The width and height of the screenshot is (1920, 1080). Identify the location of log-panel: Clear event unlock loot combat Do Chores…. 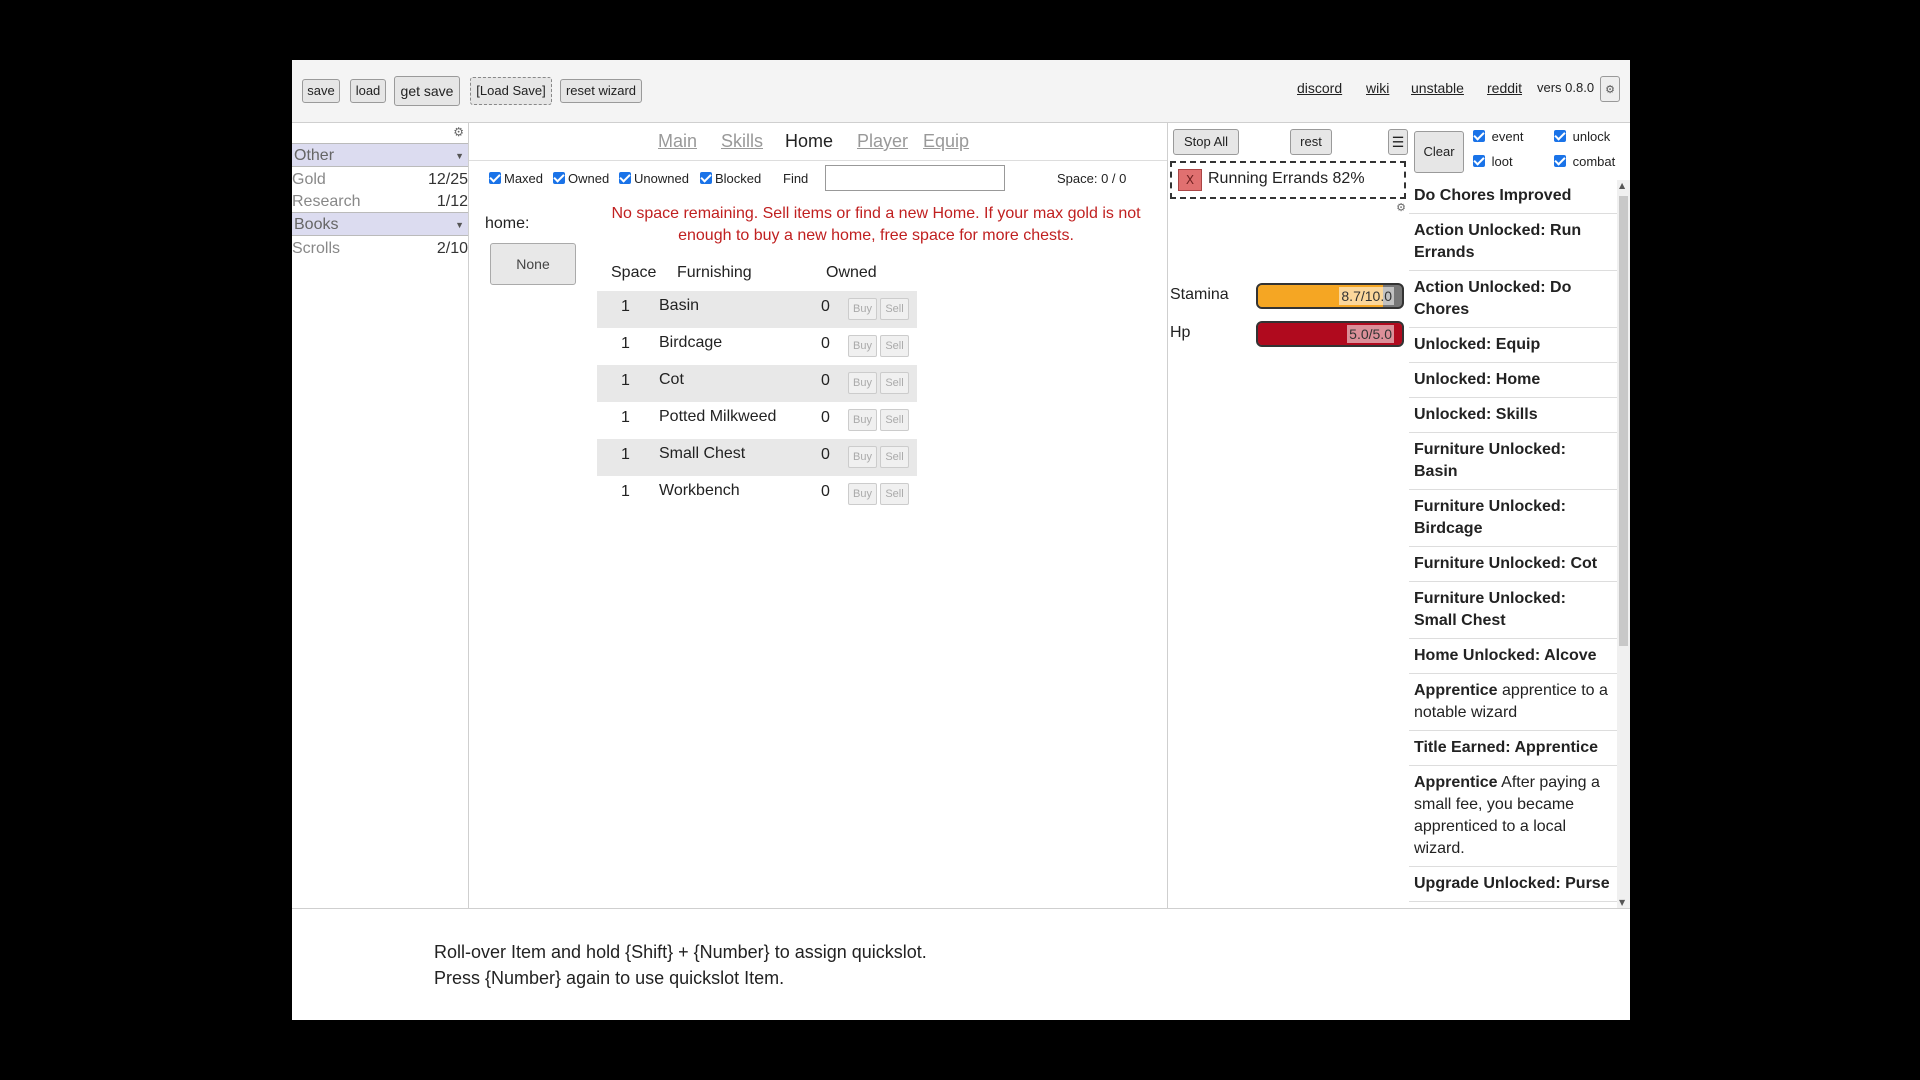
(1519, 515).